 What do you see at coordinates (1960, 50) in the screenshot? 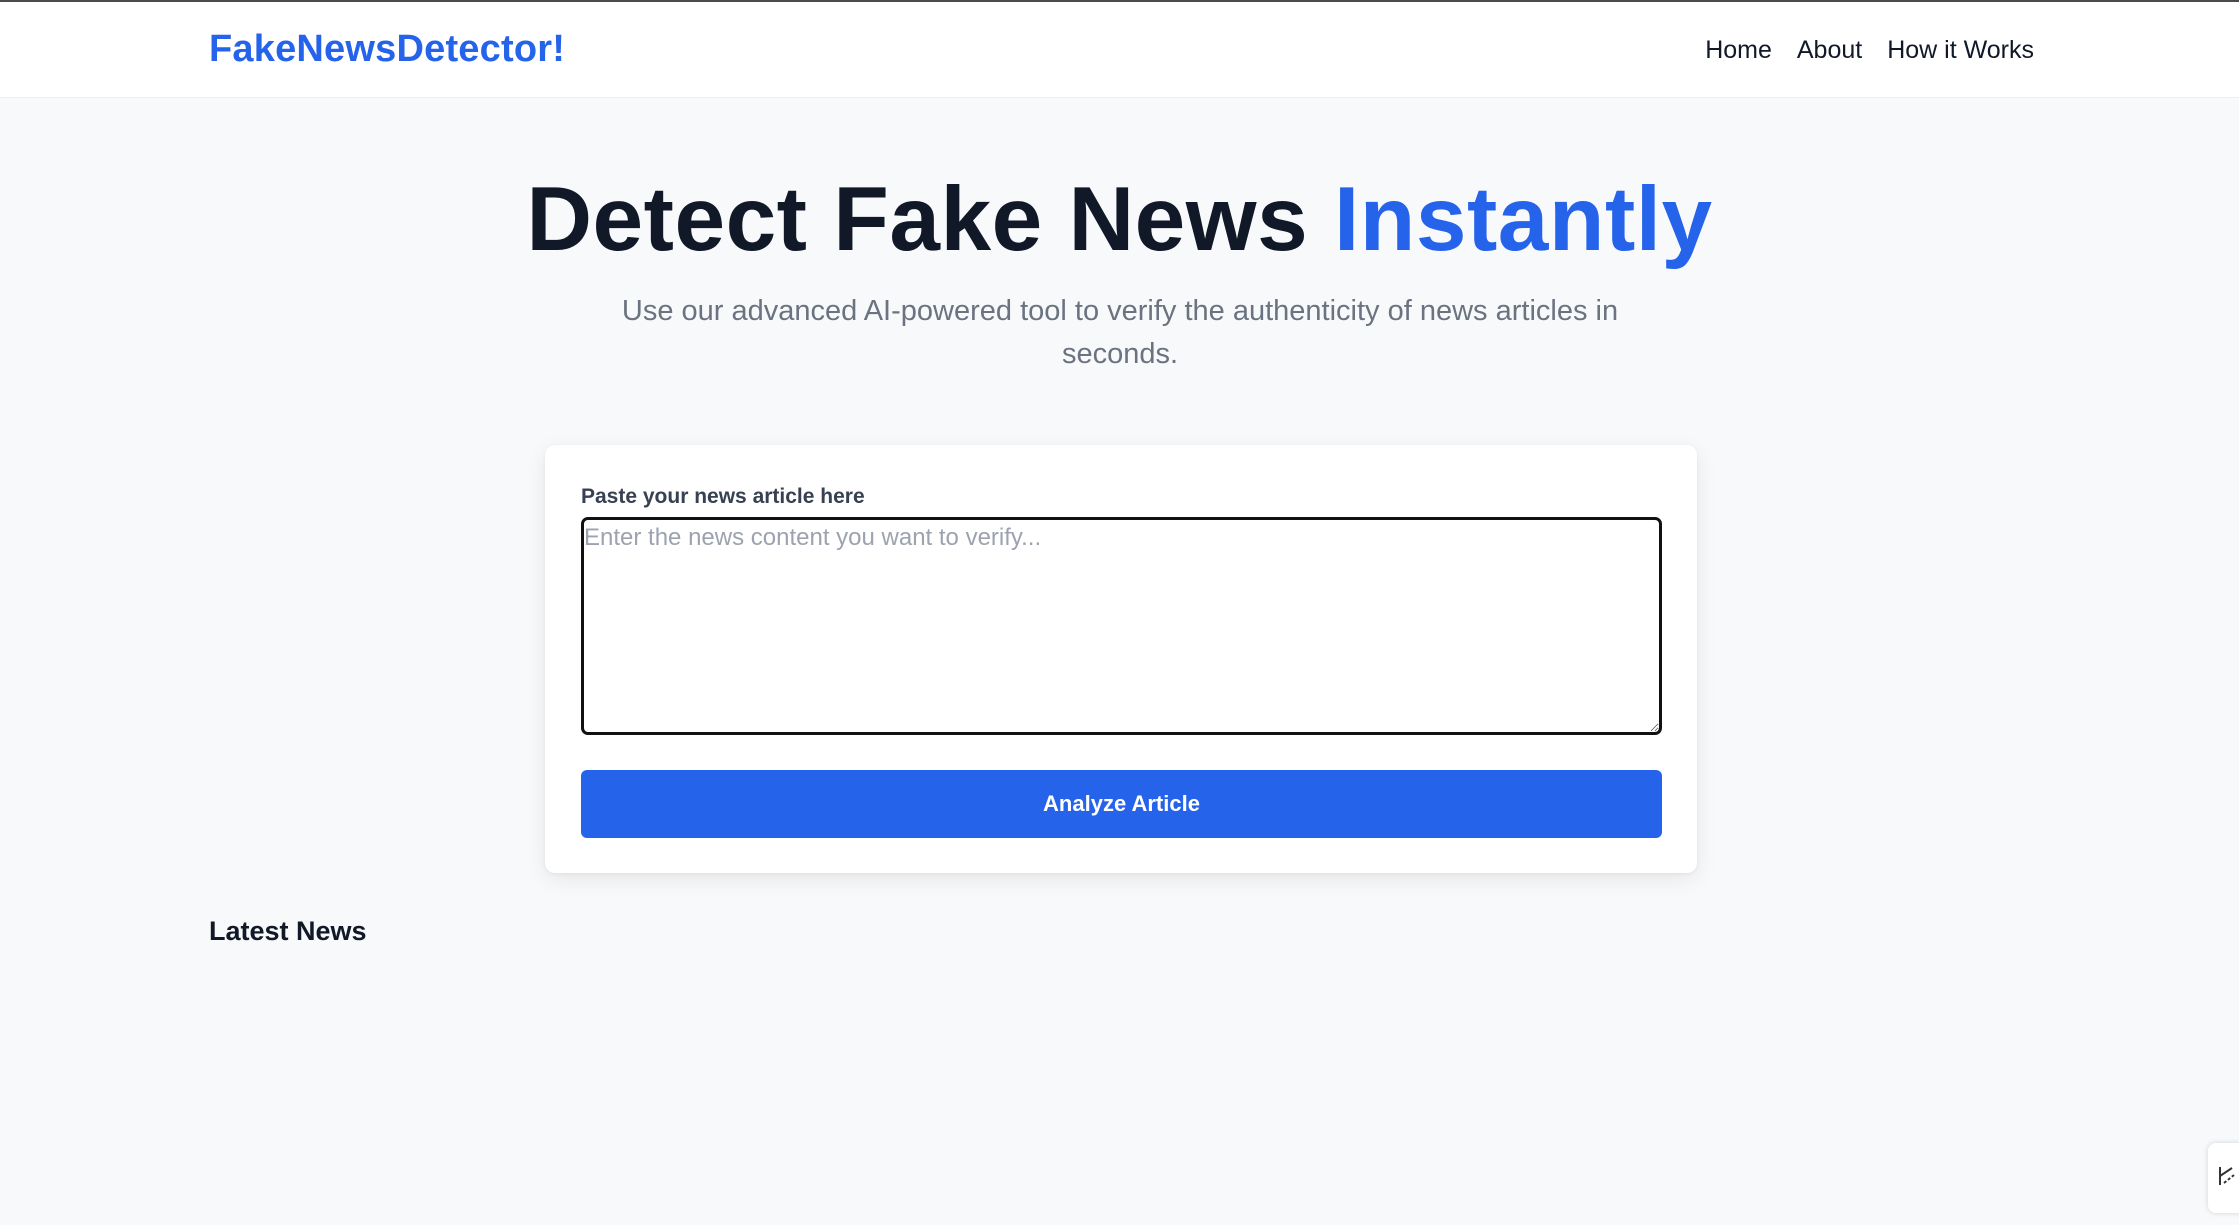
I see `nav-link-how-it-works: How it Works` at bounding box center [1960, 50].